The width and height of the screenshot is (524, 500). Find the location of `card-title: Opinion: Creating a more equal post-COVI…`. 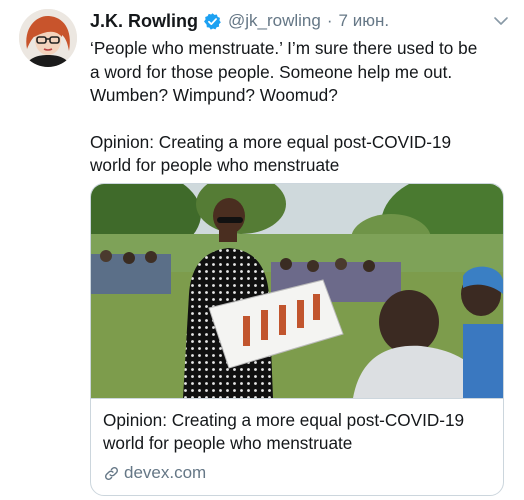

card-title: Opinion: Creating a more equal post-COVI… is located at coordinates (299, 432).